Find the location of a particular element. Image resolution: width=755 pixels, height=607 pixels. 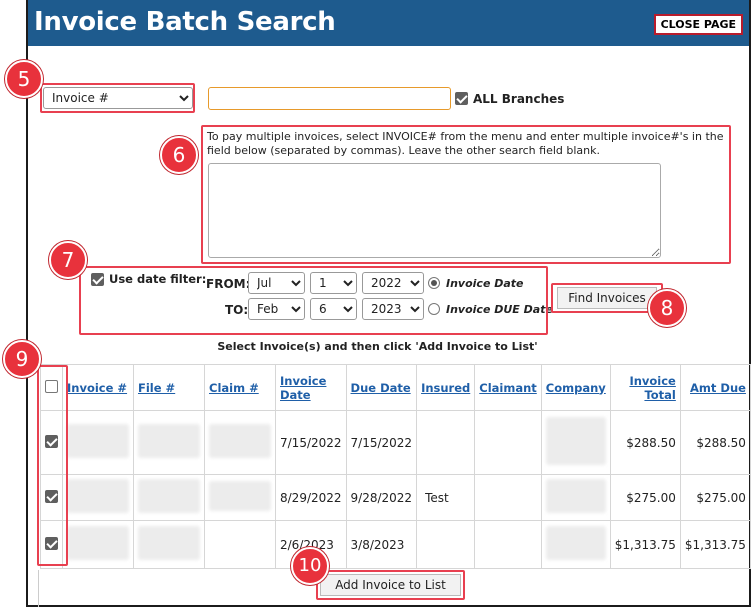

to-day-select: 6 is located at coordinates (333, 309).